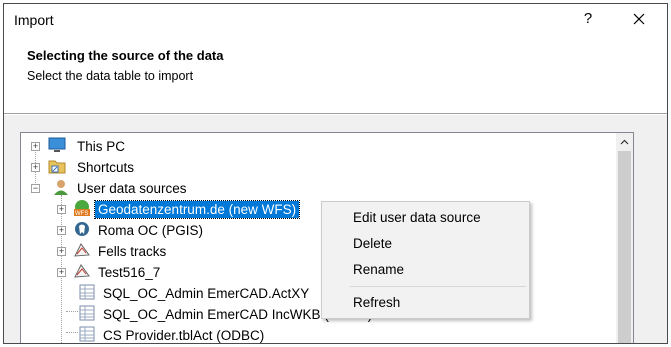  I want to click on tree-item-fells-tracks: + Fells tracks, so click(171, 251).